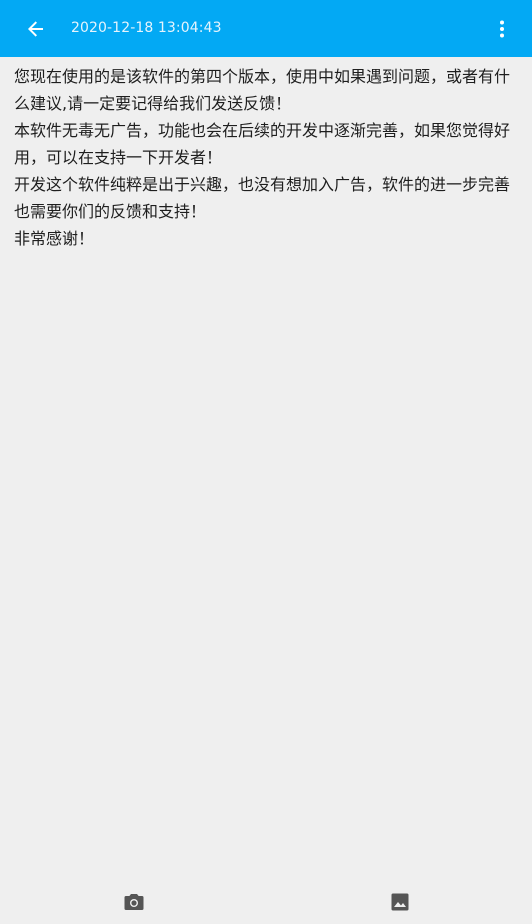  I want to click on app-toolbar: 2020-12-18 13:04:43, so click(266, 28).